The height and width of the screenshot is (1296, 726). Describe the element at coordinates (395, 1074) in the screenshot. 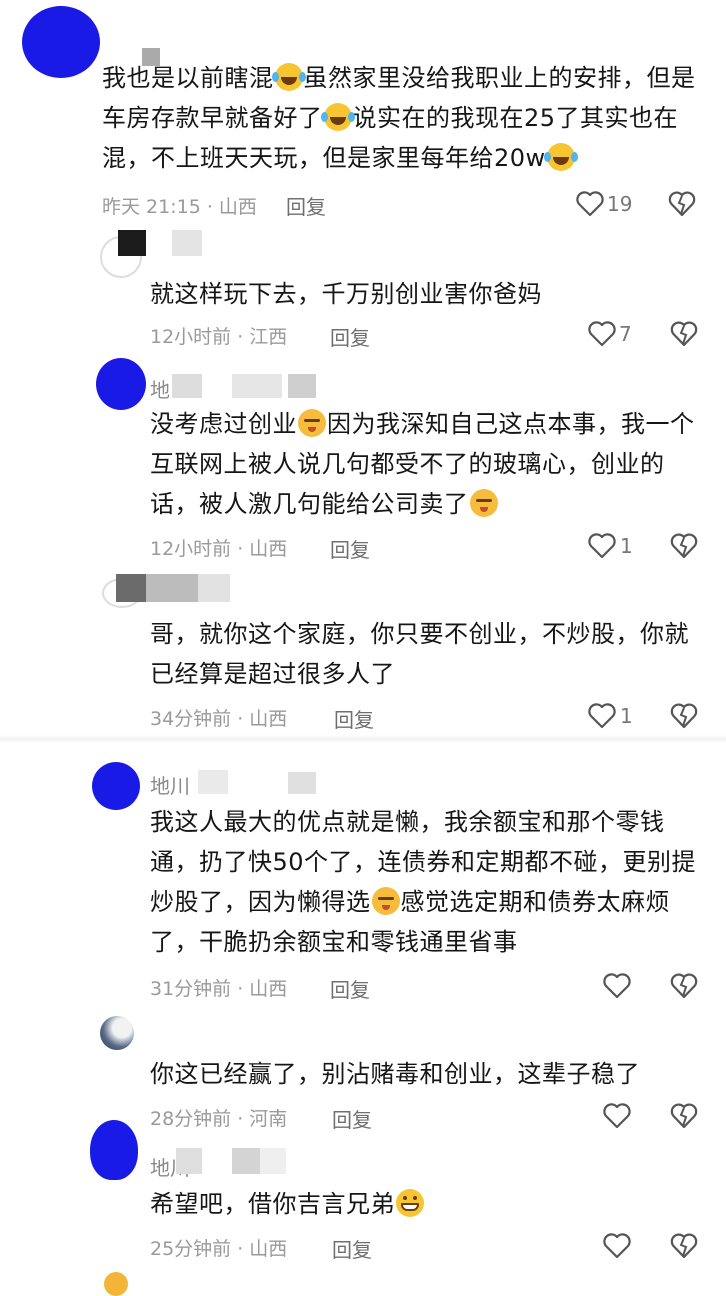

I see `comment-text: 你这已经赢了，别沾赌毒和创业，这辈子稳了` at that location.